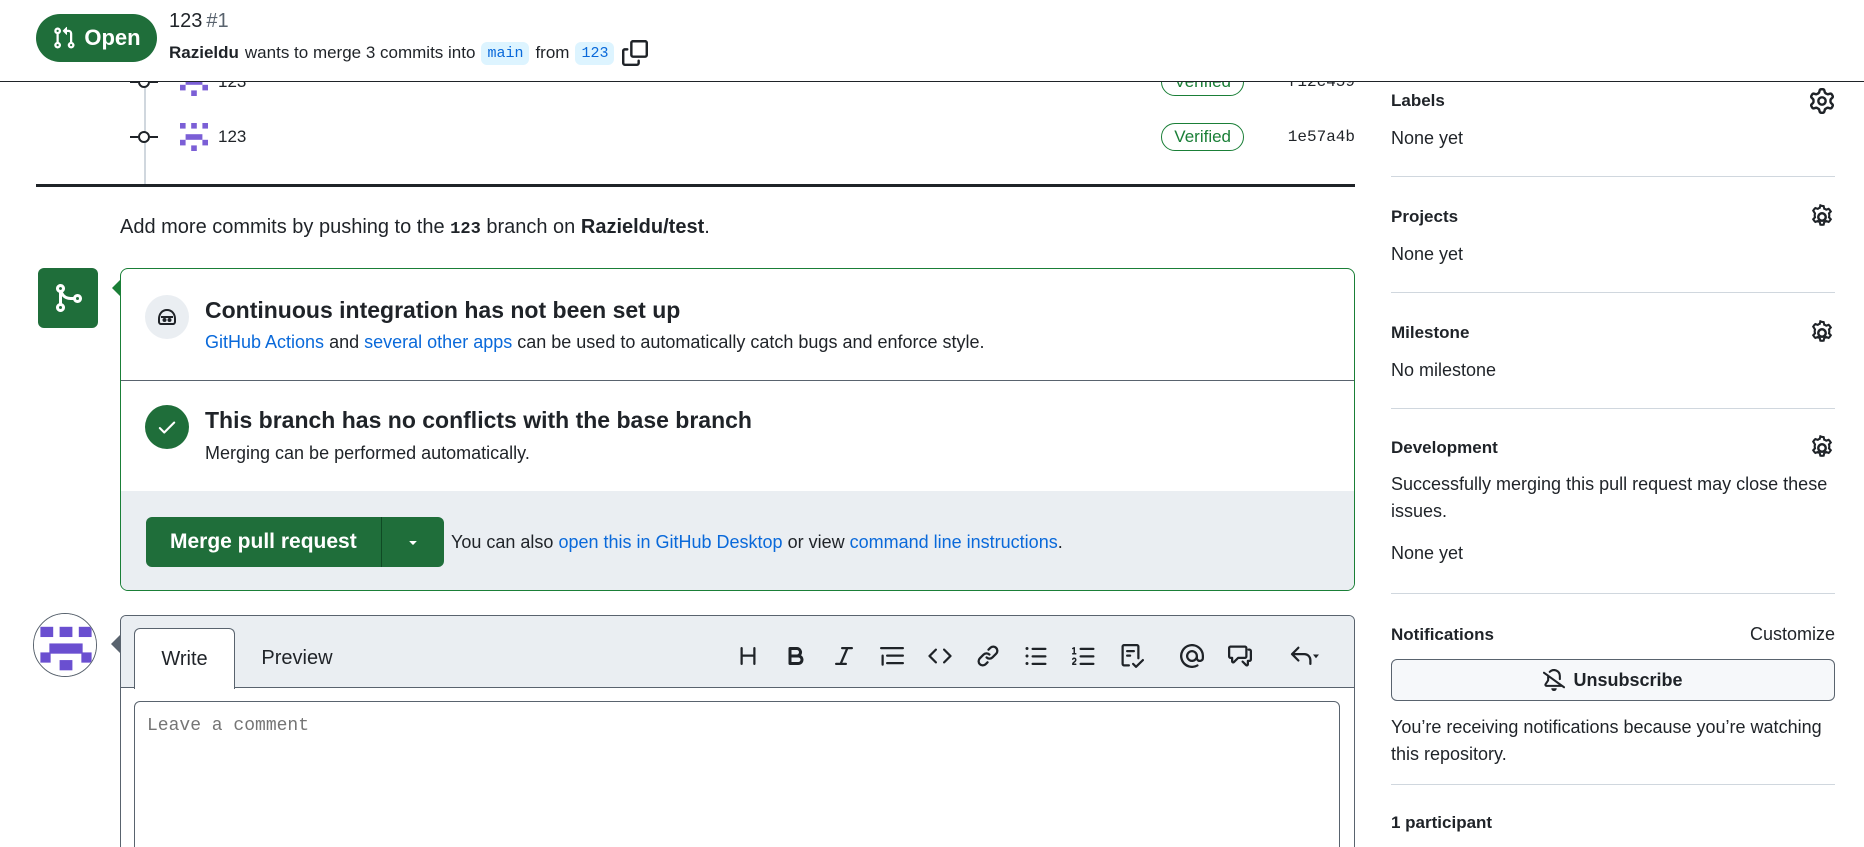  What do you see at coordinates (297, 658) in the screenshot?
I see `tab-preview: Preview` at bounding box center [297, 658].